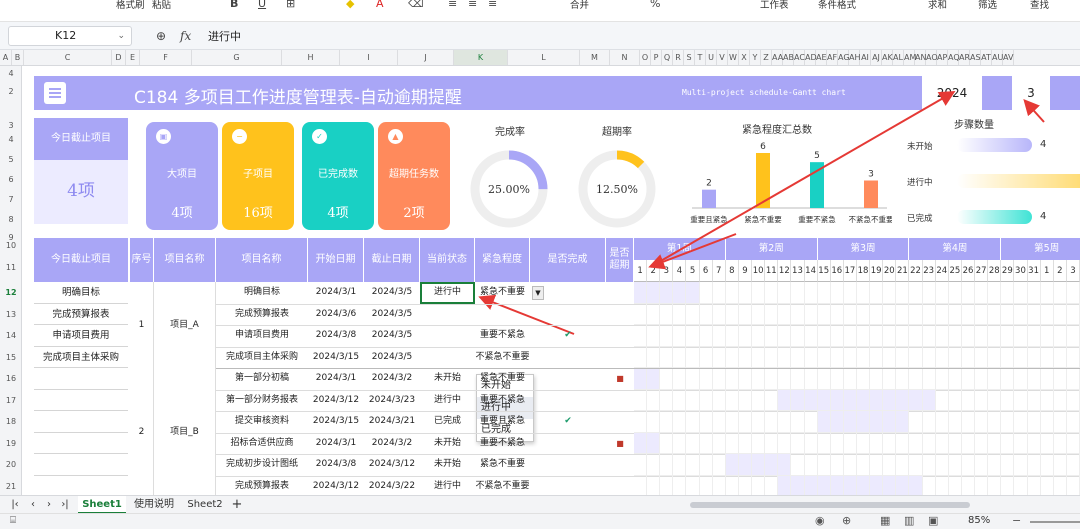  What do you see at coordinates (336, 315) in the screenshot?
I see `cell-start: 2024/3/6` at bounding box center [336, 315].